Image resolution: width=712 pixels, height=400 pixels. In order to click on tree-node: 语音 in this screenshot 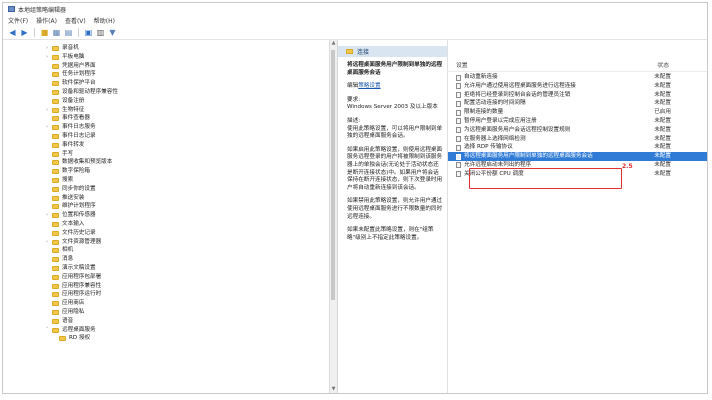, I will do `click(163, 321)`.